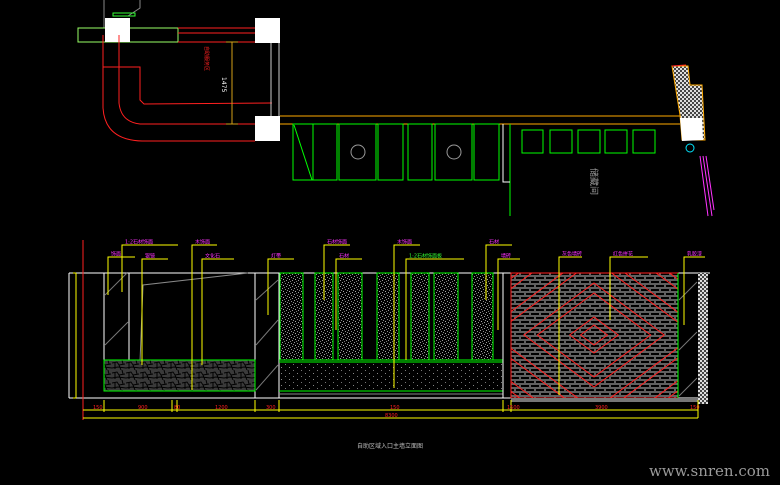 This screenshot has height=485, width=780. What do you see at coordinates (386, 316) in the screenshot?
I see `stone-panels` at bounding box center [386, 316].